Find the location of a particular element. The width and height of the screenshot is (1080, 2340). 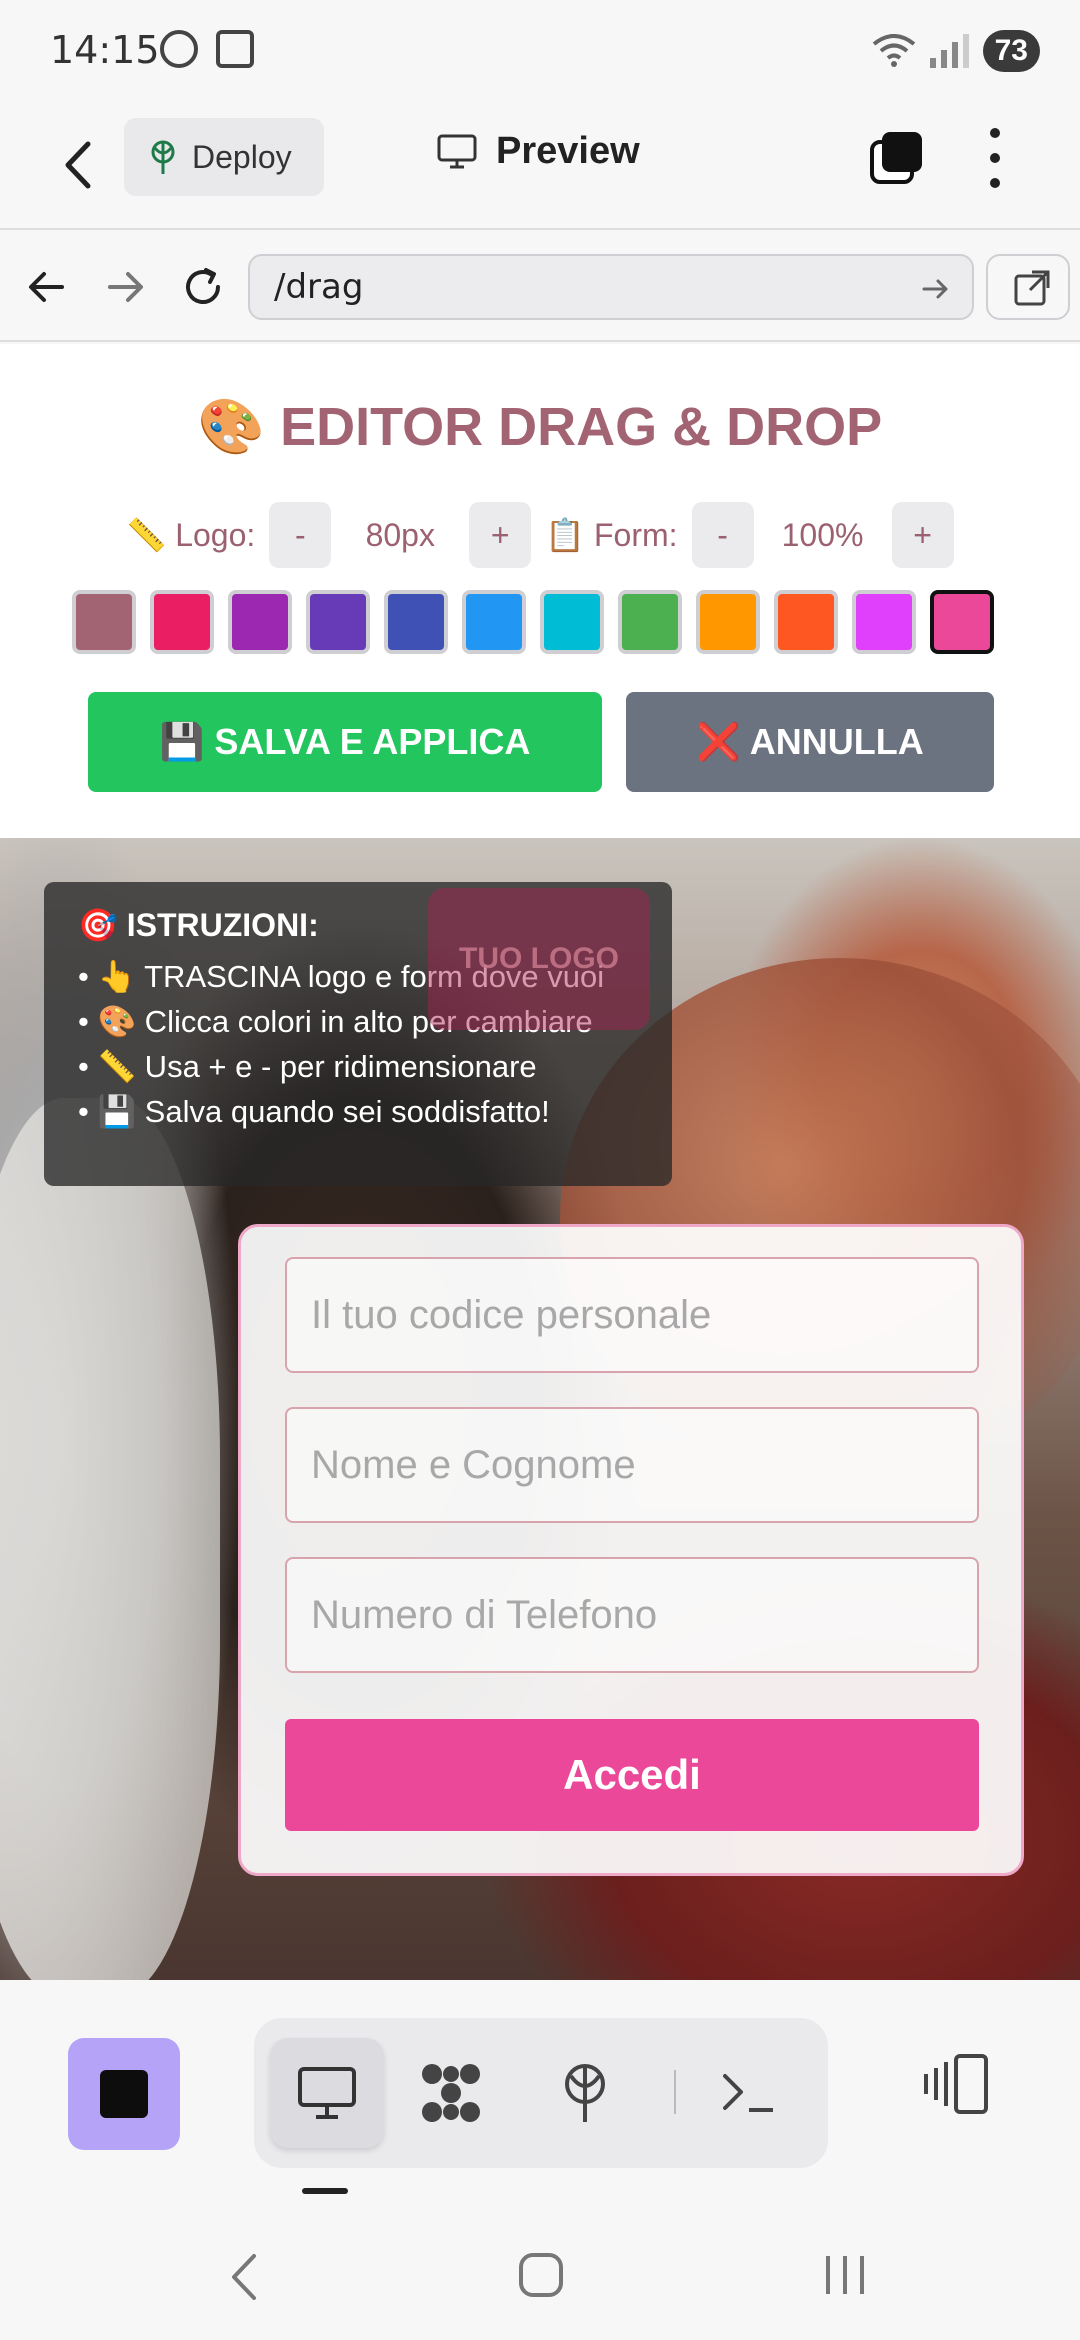

deploy-tab-button is located at coordinates (585, 2093).